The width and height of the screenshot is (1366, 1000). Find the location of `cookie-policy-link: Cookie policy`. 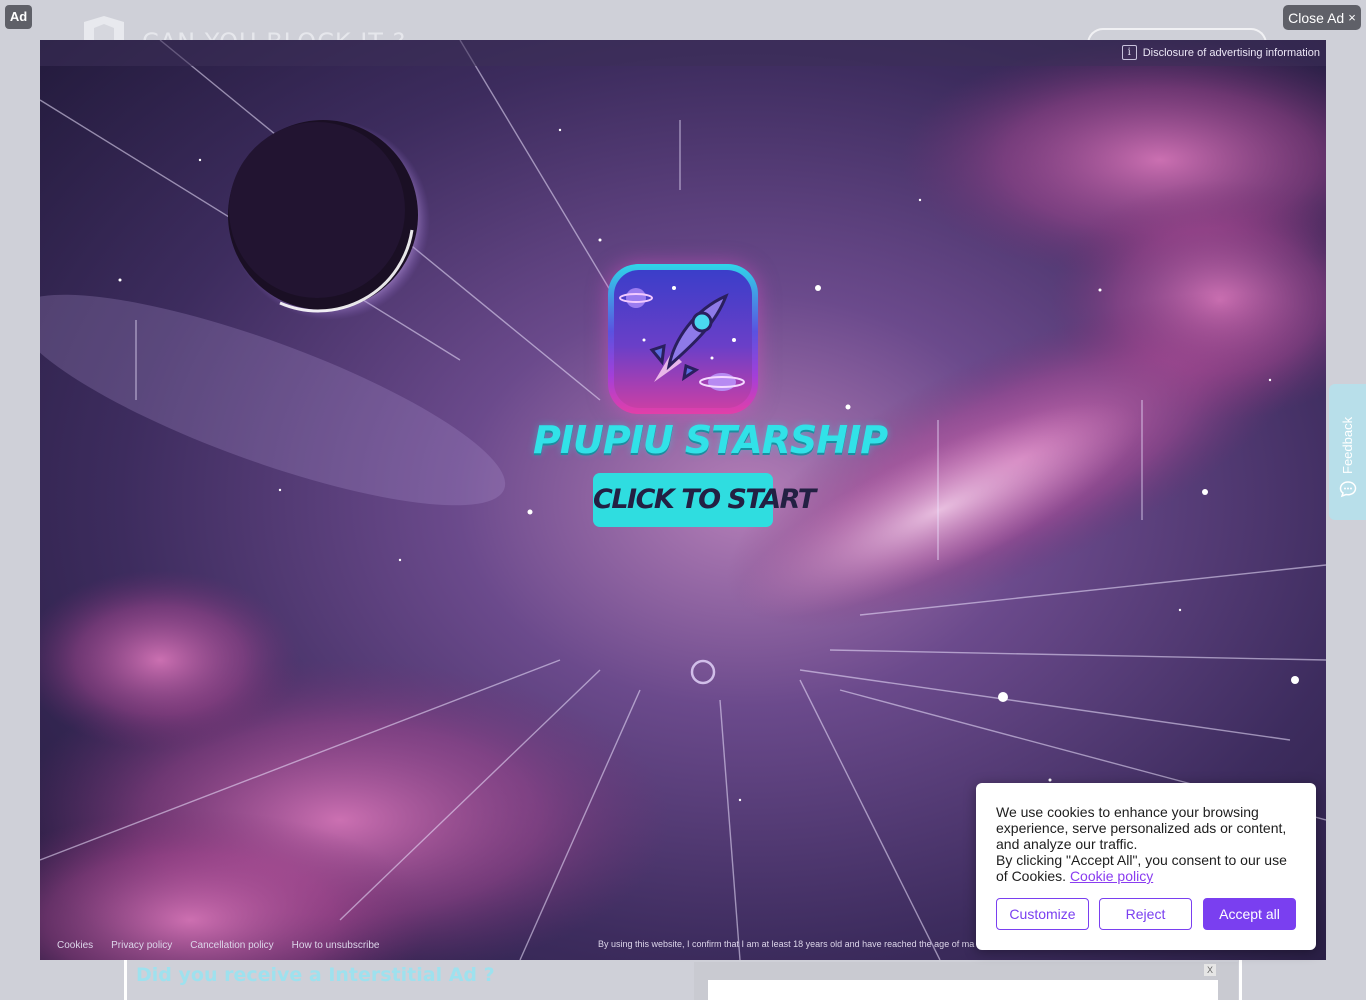

cookie-policy-link: Cookie policy is located at coordinates (1111, 876).